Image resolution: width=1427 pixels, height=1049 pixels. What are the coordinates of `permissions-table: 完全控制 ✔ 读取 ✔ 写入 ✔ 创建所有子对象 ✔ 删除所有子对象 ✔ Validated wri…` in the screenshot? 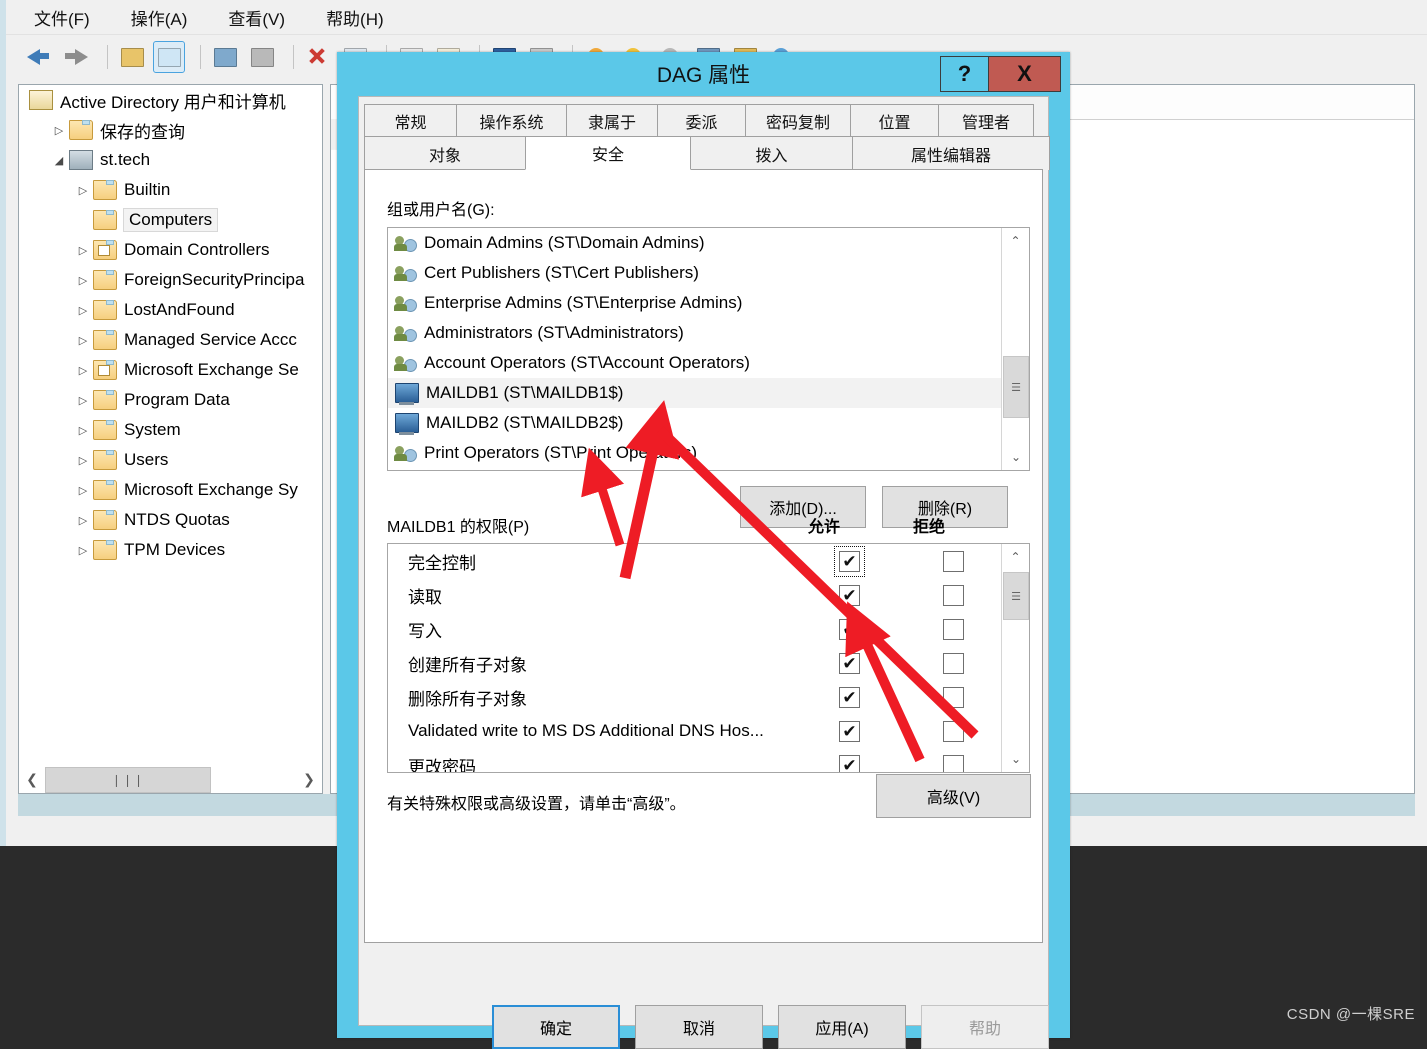 It's located at (708, 658).